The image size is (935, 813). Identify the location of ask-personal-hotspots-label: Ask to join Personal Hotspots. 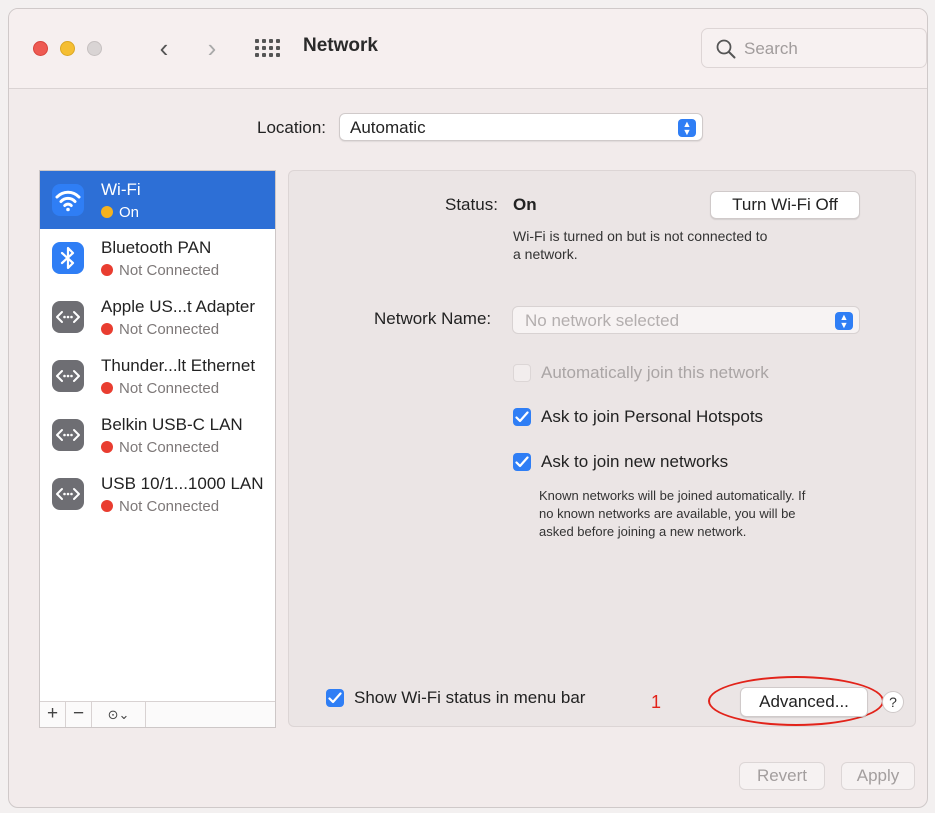
(652, 416).